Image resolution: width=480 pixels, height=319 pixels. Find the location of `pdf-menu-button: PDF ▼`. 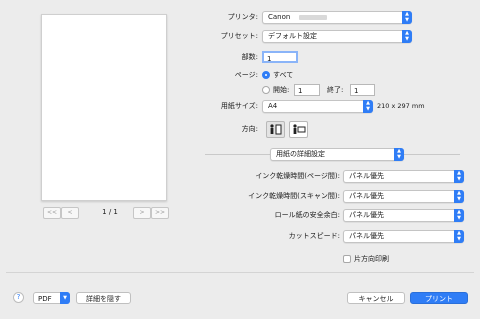

pdf-menu-button: PDF ▼ is located at coordinates (51, 298).